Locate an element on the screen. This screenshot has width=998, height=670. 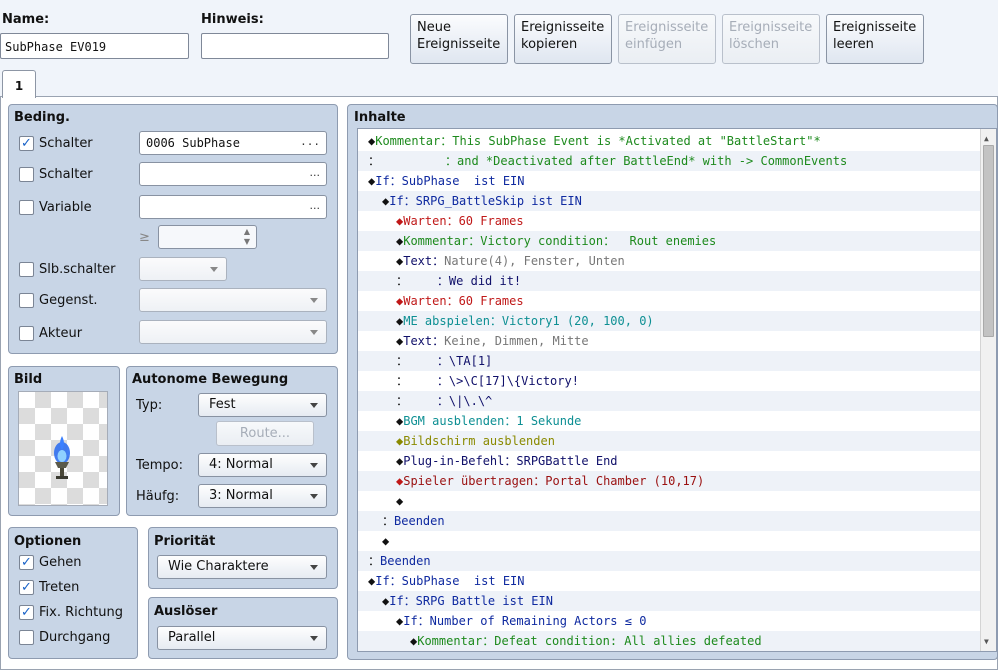
command-row: ◆BGM ausblenden：1 Sekunde is located at coordinates (677, 421).